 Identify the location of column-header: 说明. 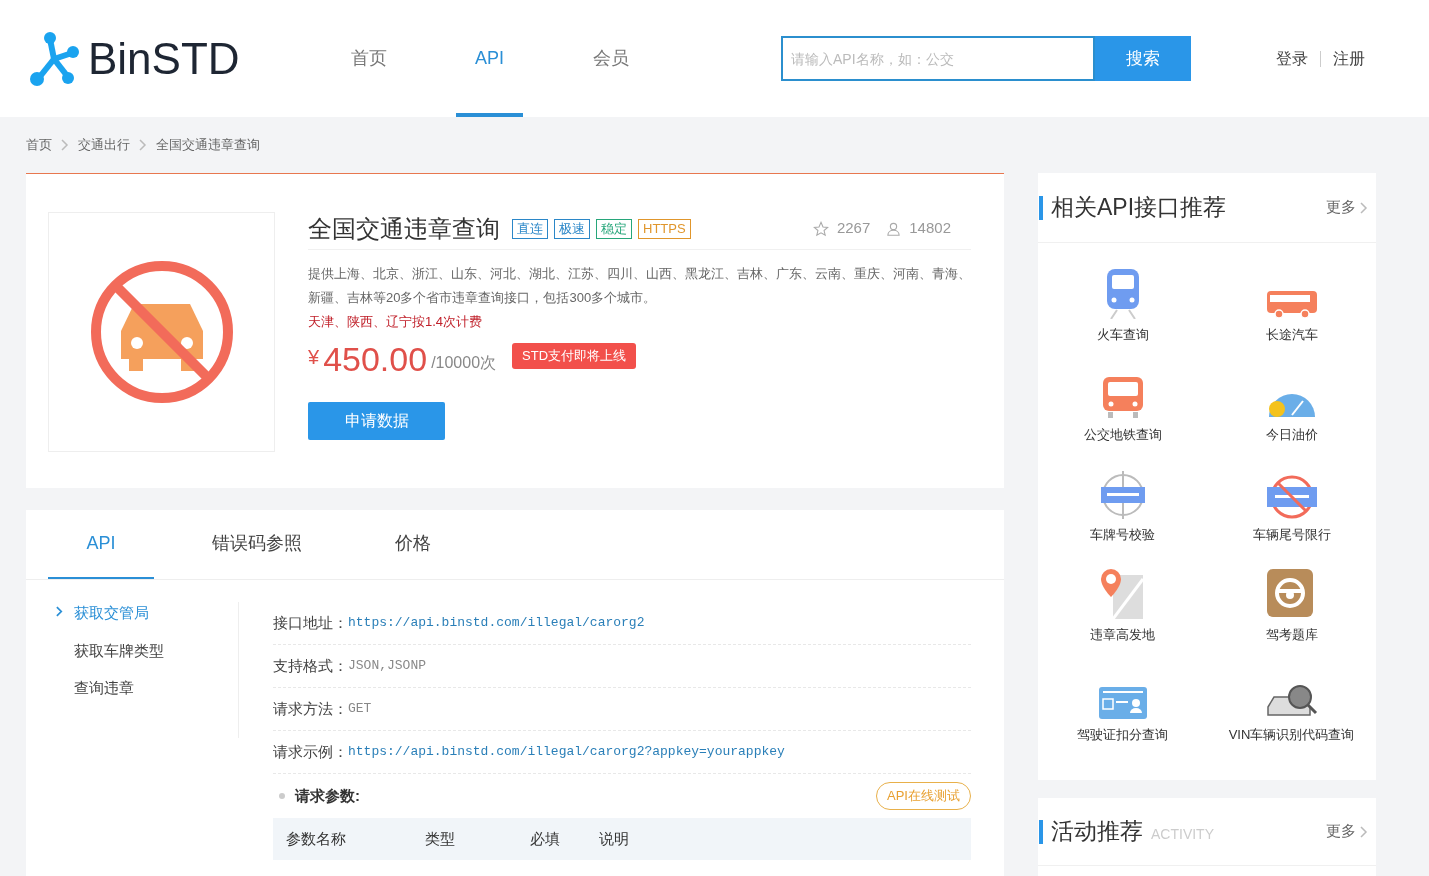
(614, 838).